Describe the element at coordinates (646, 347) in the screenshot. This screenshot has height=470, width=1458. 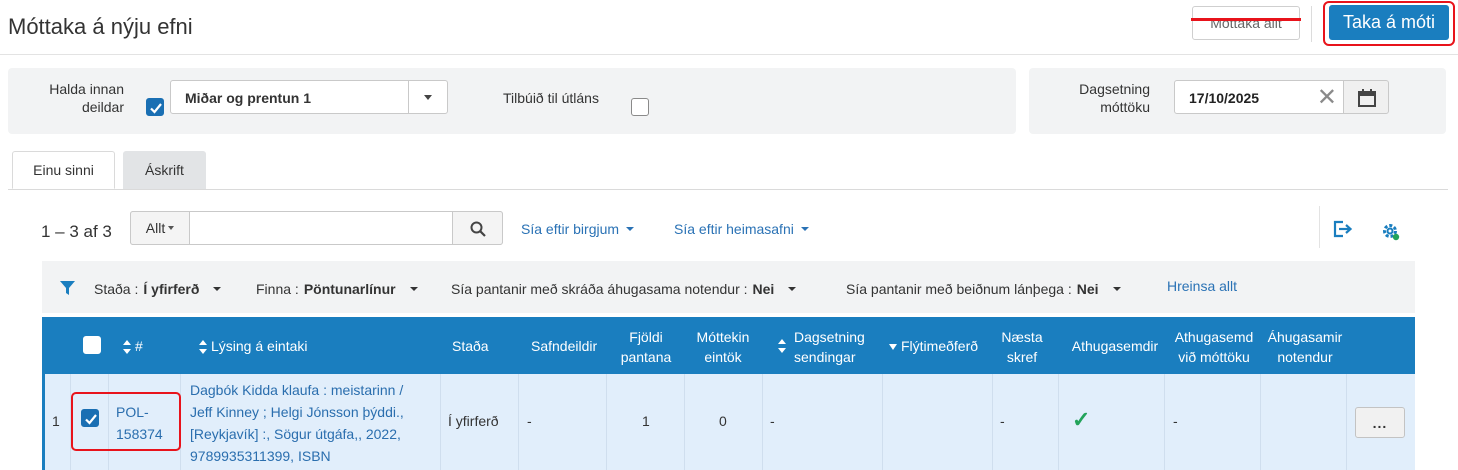
I see `column-order-quantity: Fjöldi pantana` at that location.